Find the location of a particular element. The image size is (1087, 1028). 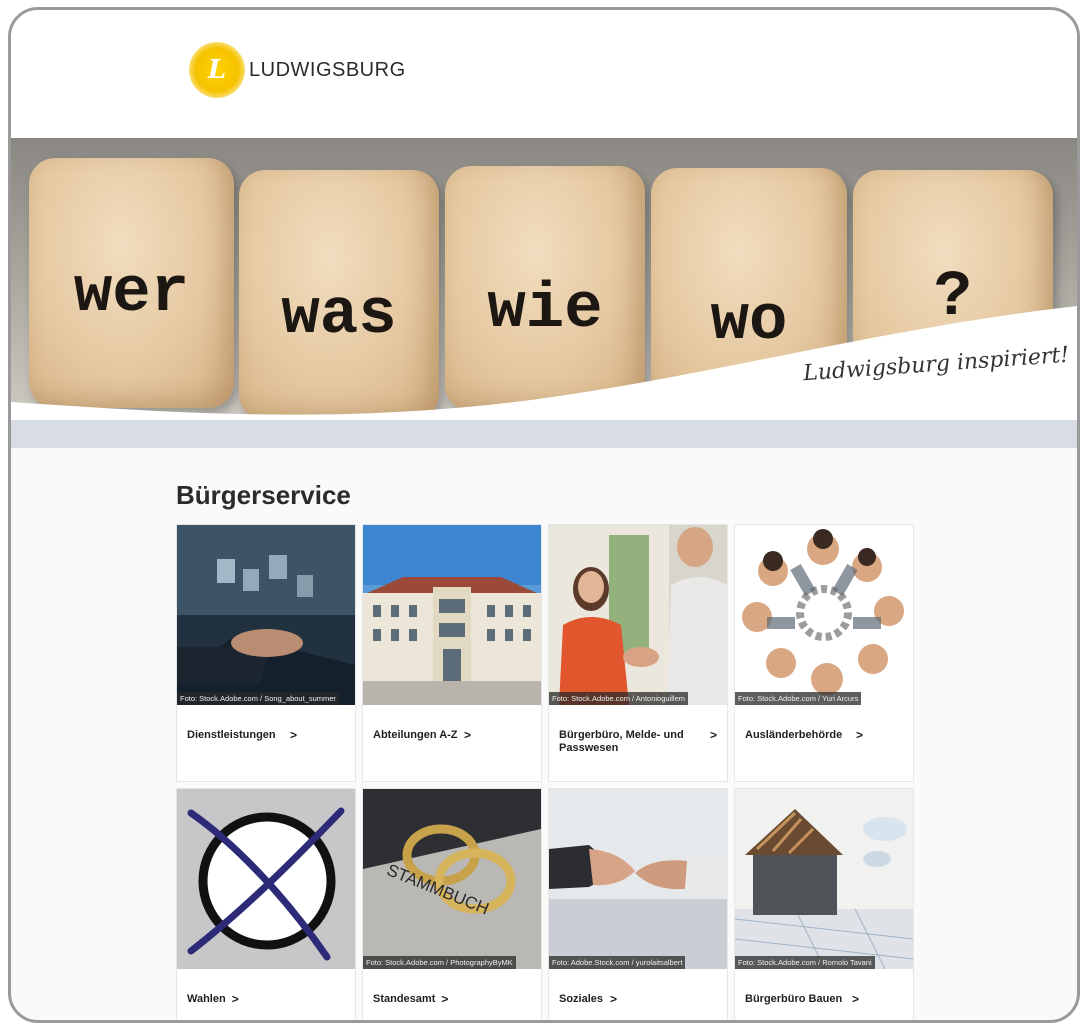

tile-abteilungen: Abteilungen A-Z > is located at coordinates (452, 653).